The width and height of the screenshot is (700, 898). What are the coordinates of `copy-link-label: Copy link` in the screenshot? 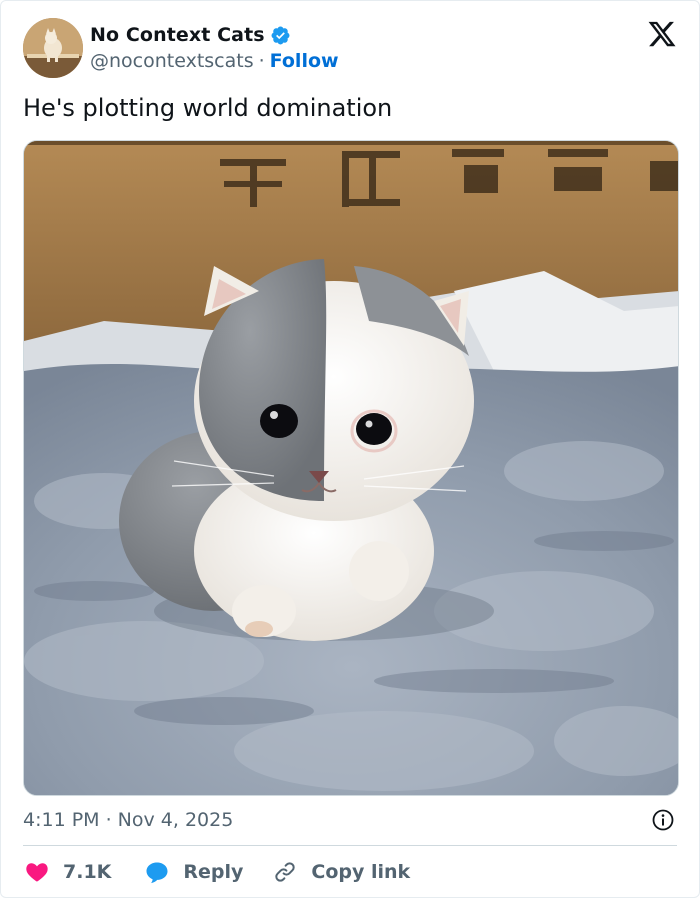 It's located at (361, 872).